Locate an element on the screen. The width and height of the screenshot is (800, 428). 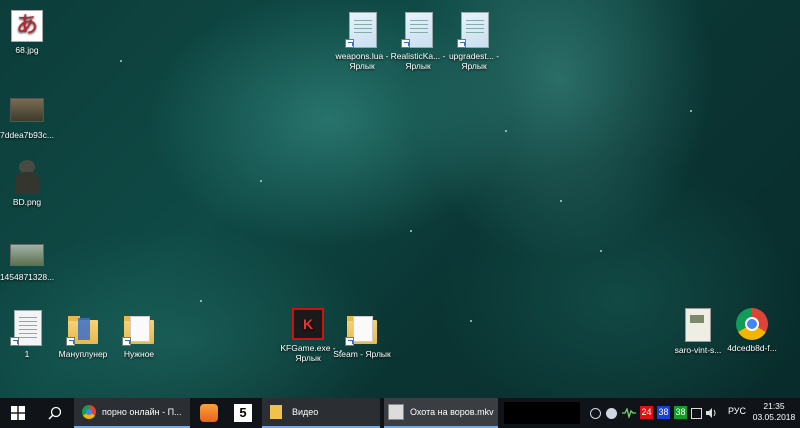
taskbar-pinned-app is located at coordinates (209, 413).